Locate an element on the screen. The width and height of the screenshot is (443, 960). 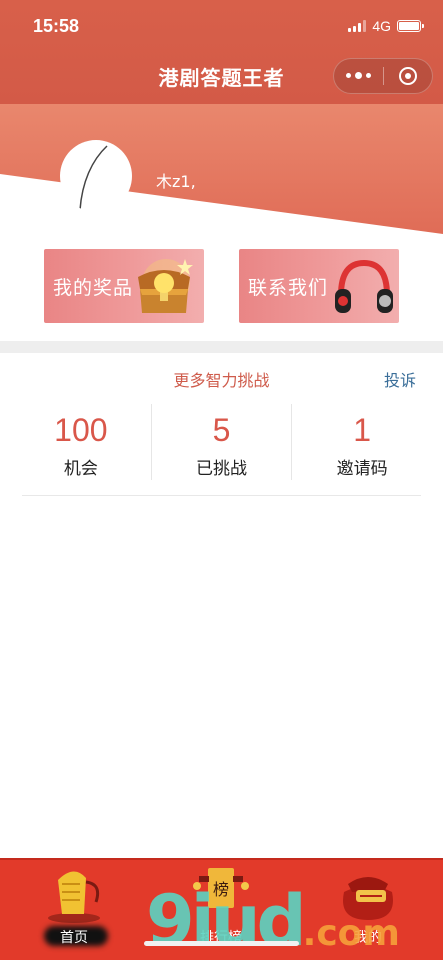
stat-challenged: 5 已挑战 is located at coordinates (221, 442).